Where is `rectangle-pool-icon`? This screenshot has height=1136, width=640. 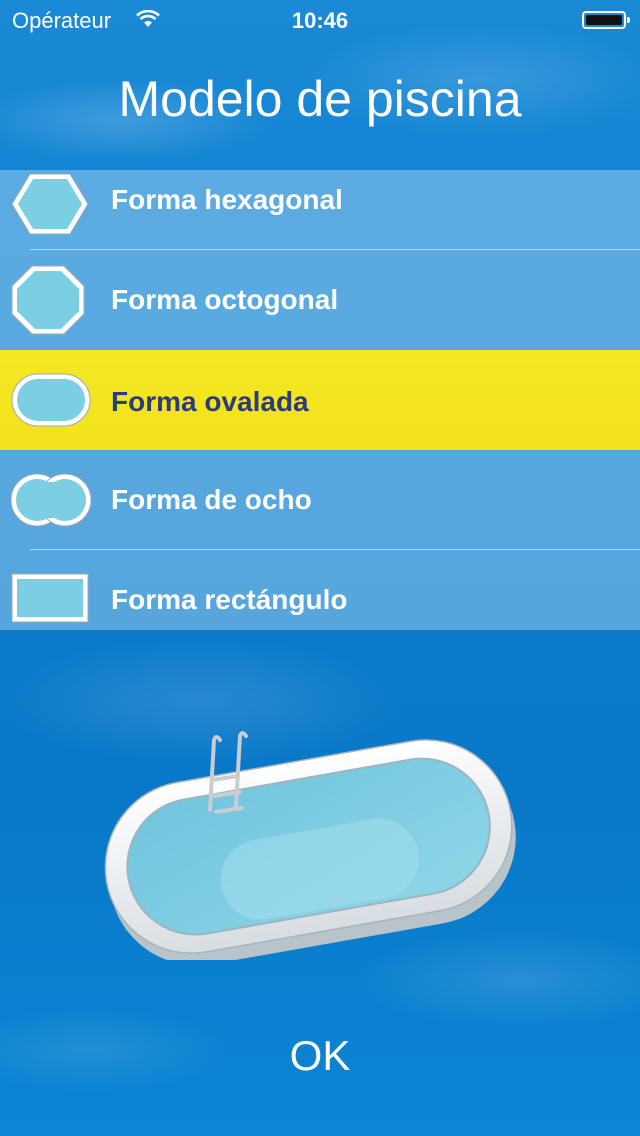
rectangle-pool-icon is located at coordinates (50, 598).